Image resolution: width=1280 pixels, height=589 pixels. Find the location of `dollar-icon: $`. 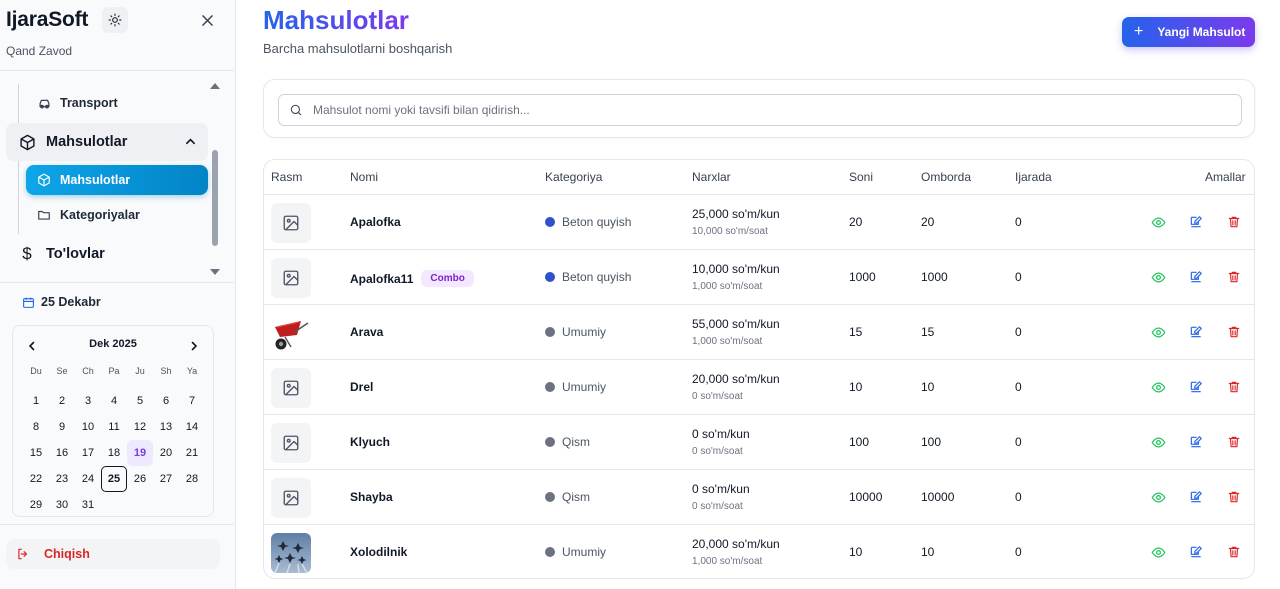

dollar-icon: $ is located at coordinates (27, 253).